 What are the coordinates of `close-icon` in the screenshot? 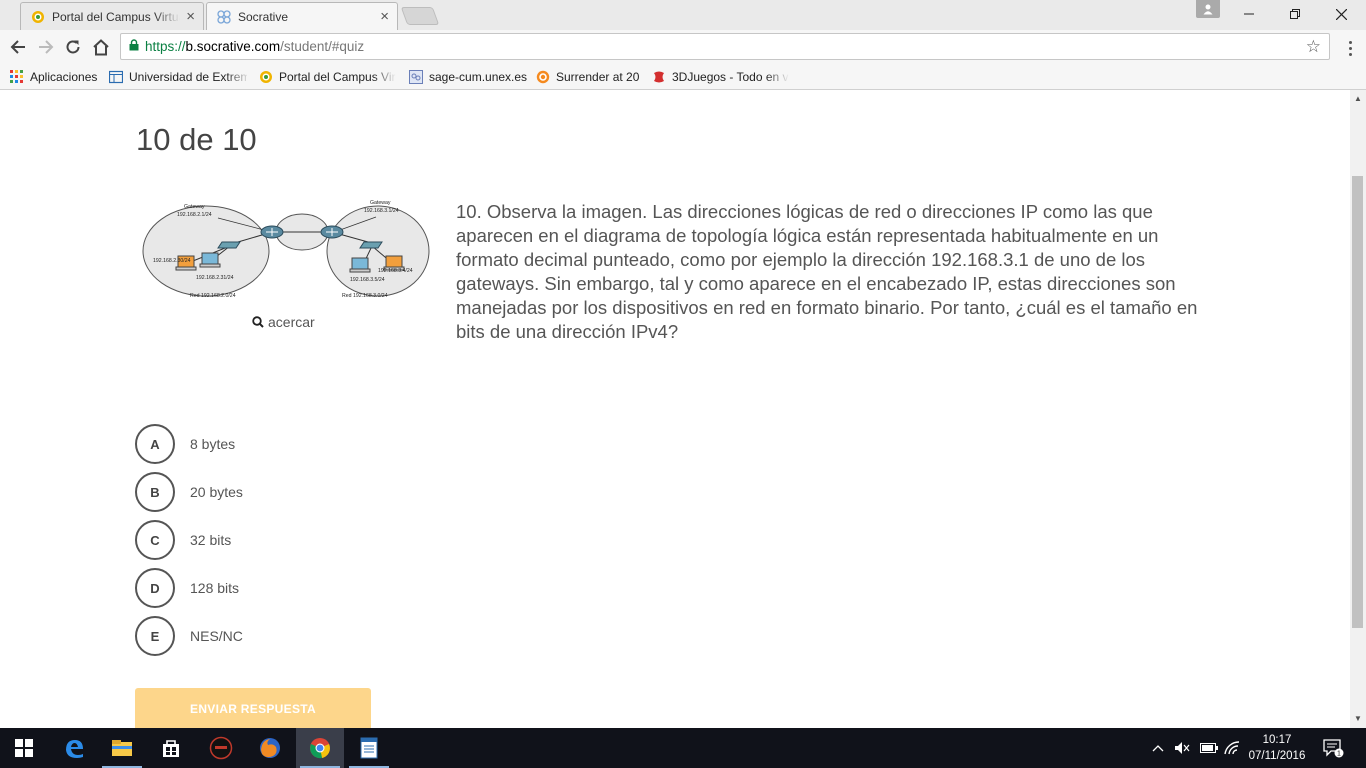 It's located at (1341, 14).